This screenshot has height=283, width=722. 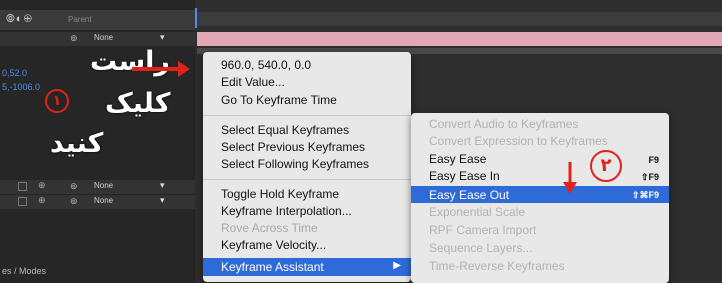 What do you see at coordinates (540, 194) in the screenshot?
I see `submenu-item-easy-ease-out: Easy Ease Out ⇧⌘F9` at bounding box center [540, 194].